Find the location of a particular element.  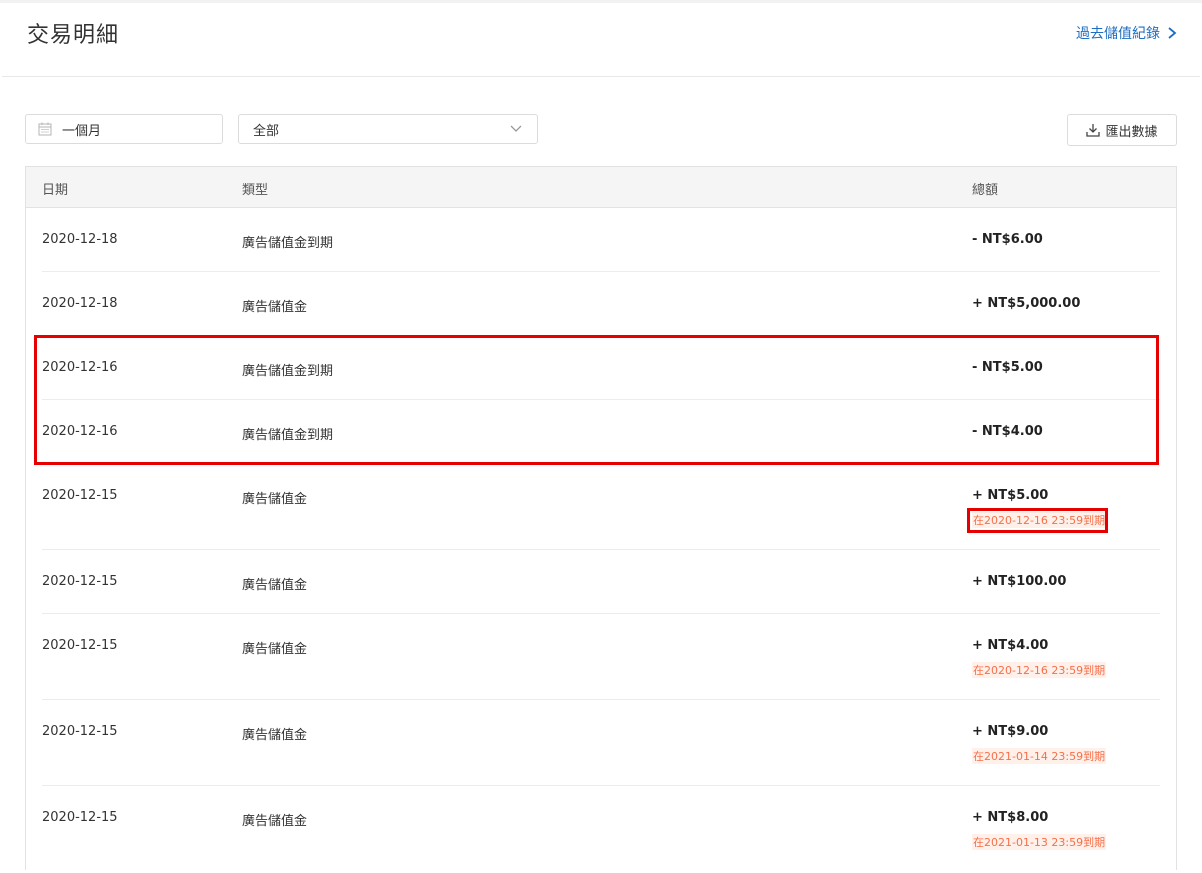

history-link: 過去儲值紀錄 is located at coordinates (1127, 33).